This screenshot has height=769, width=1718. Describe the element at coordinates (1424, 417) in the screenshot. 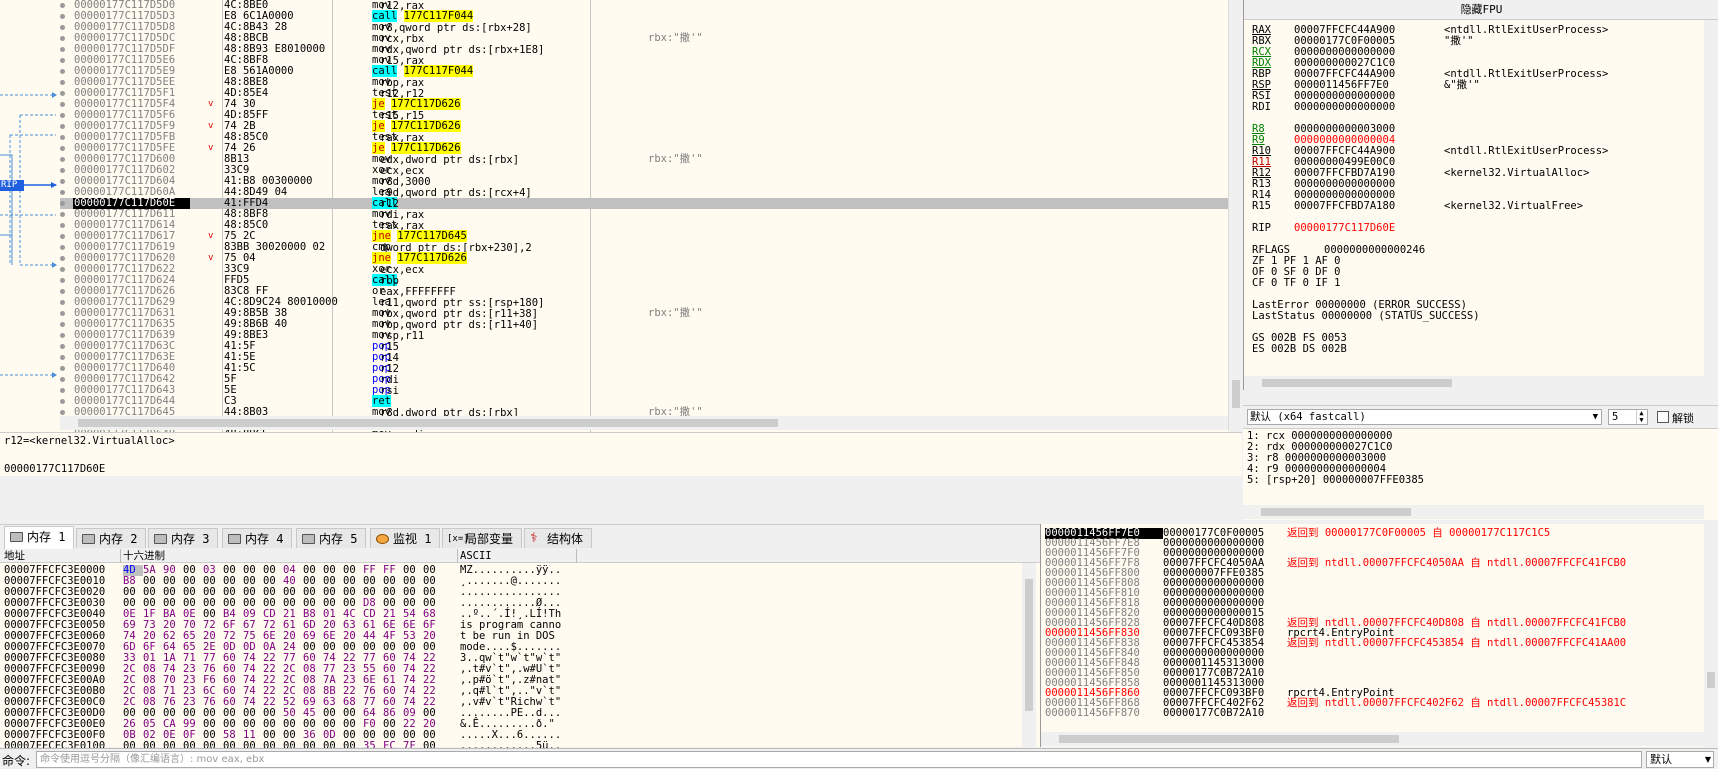

I see `calling-convention-select: 默认 (x64 fastcall) ▼` at that location.